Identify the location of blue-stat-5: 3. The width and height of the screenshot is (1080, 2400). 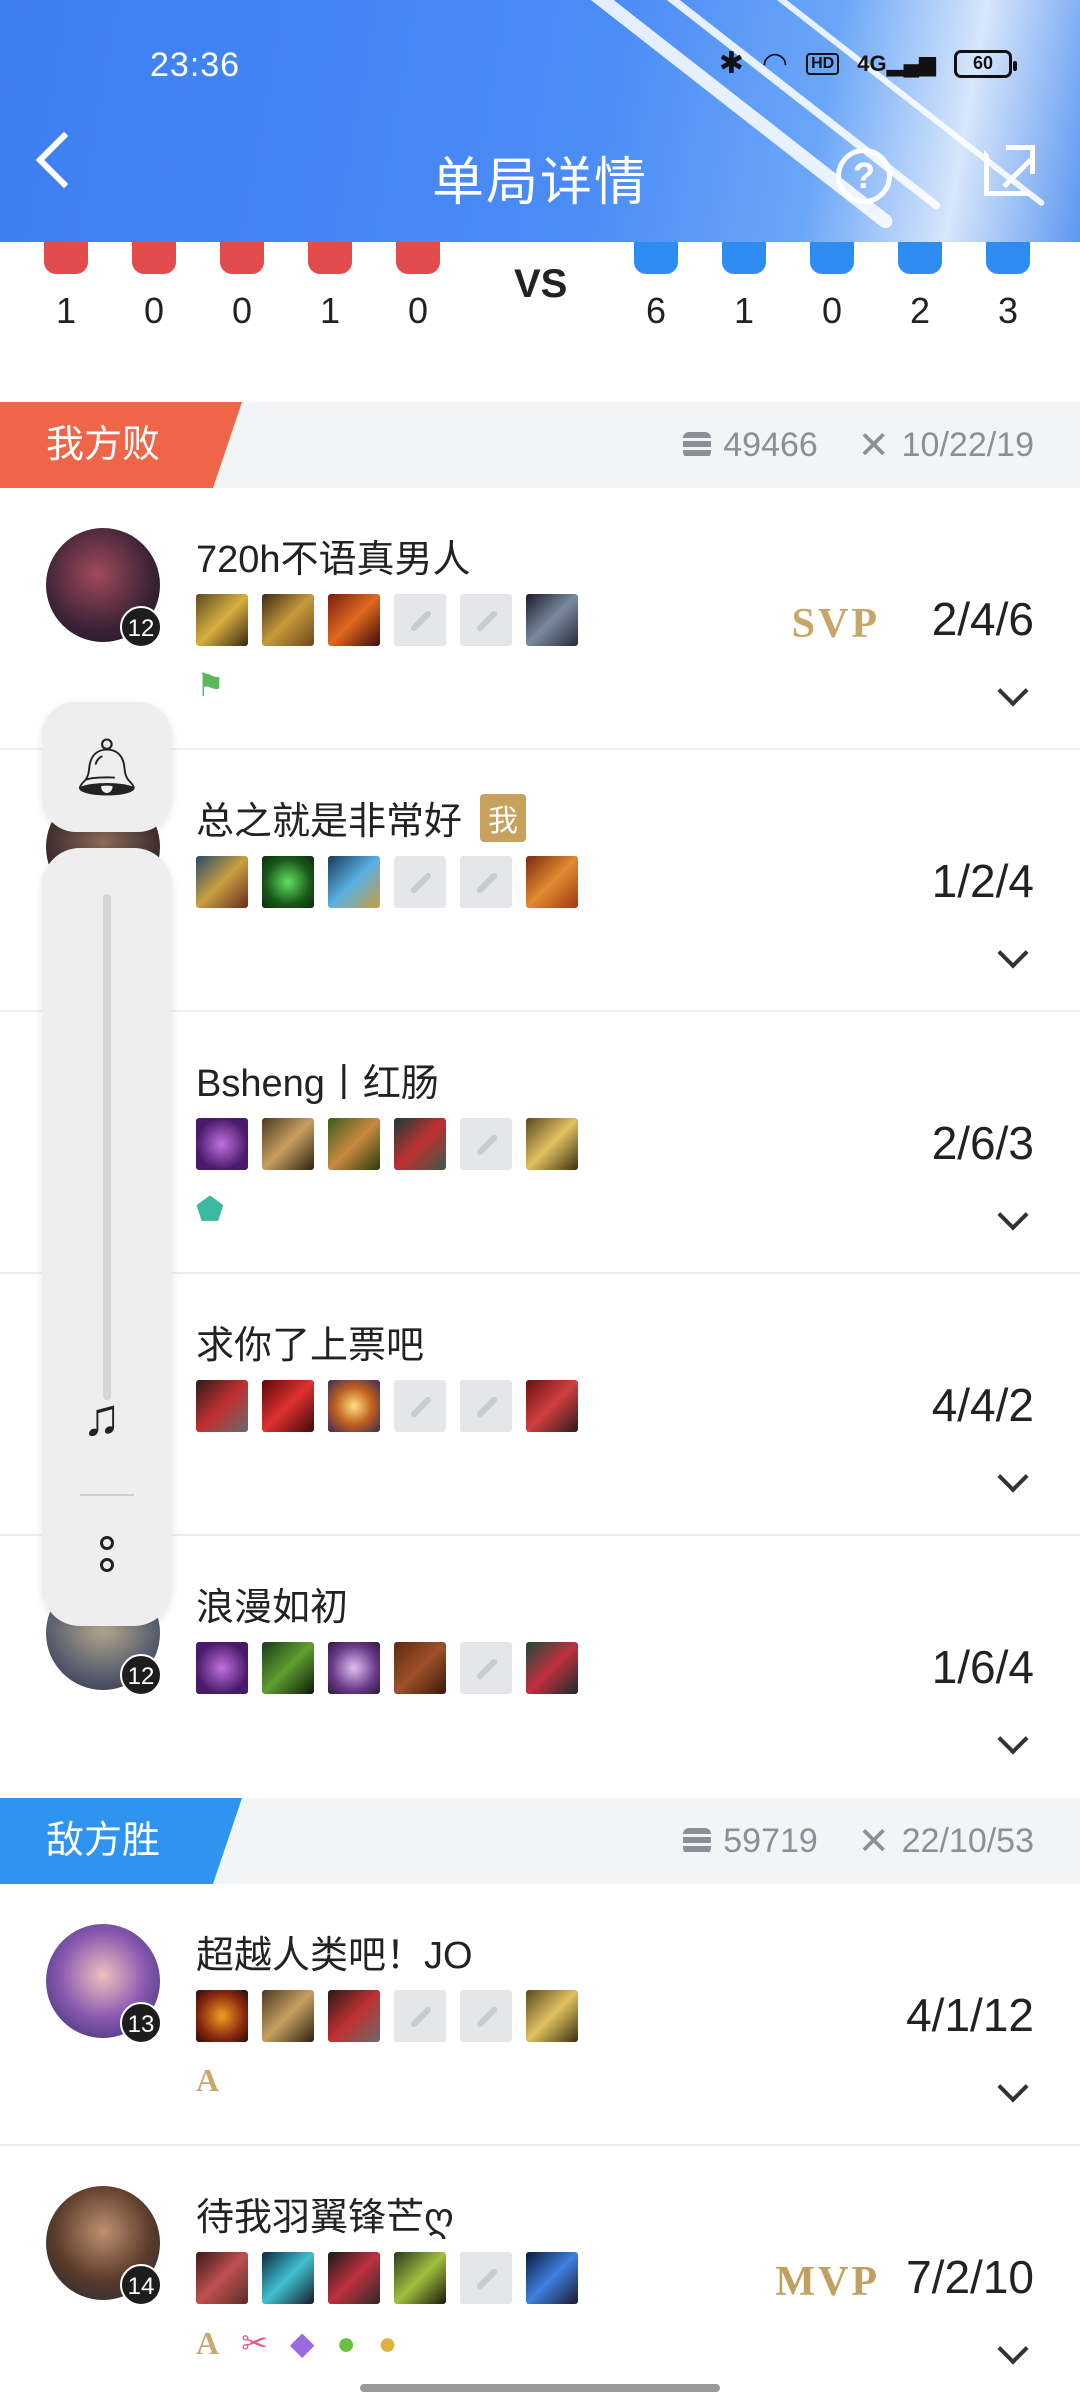
(1008, 287).